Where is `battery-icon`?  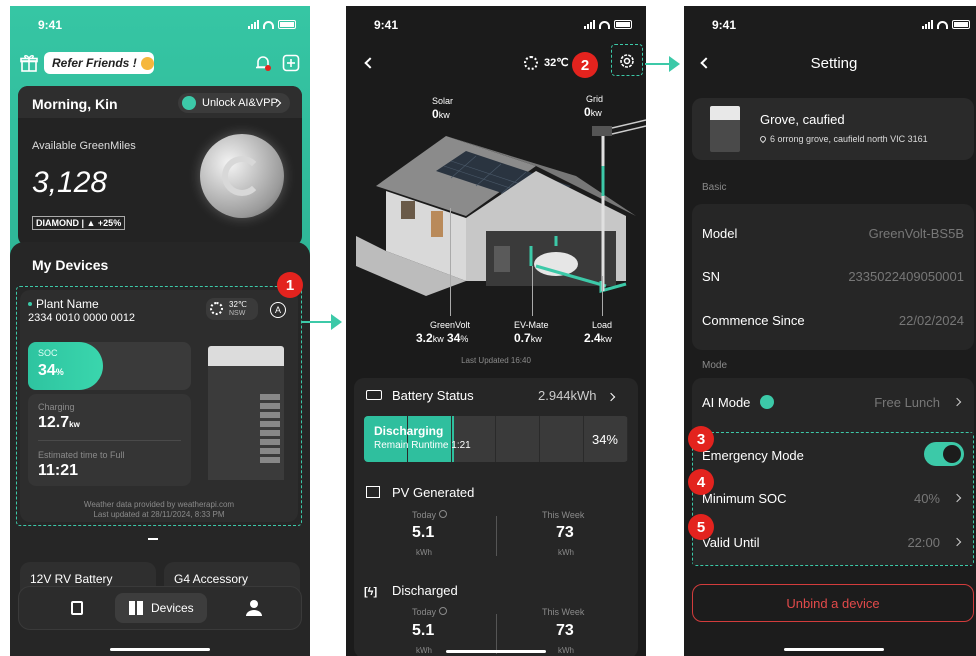 battery-icon is located at coordinates (287, 24).